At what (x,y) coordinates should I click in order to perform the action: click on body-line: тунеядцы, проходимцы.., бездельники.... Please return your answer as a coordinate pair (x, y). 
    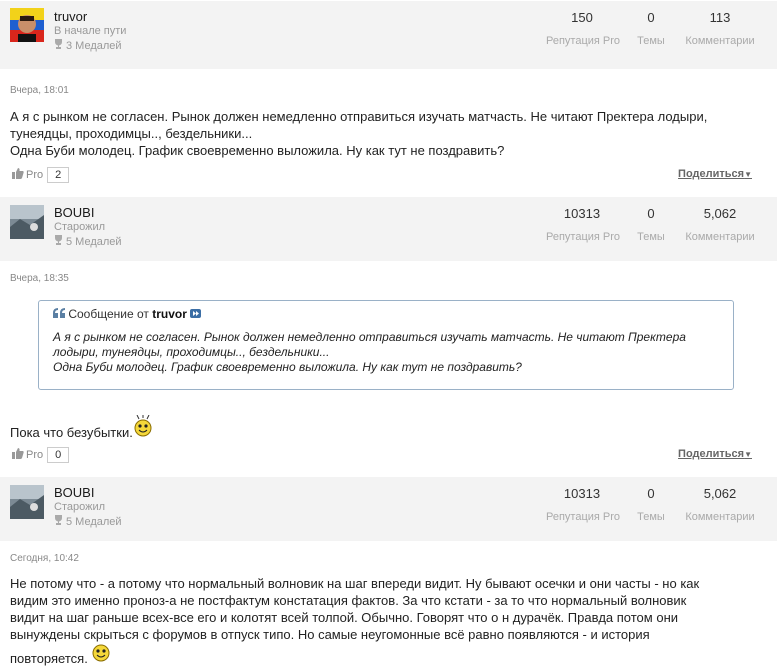
    Looking at the image, I should click on (131, 133).